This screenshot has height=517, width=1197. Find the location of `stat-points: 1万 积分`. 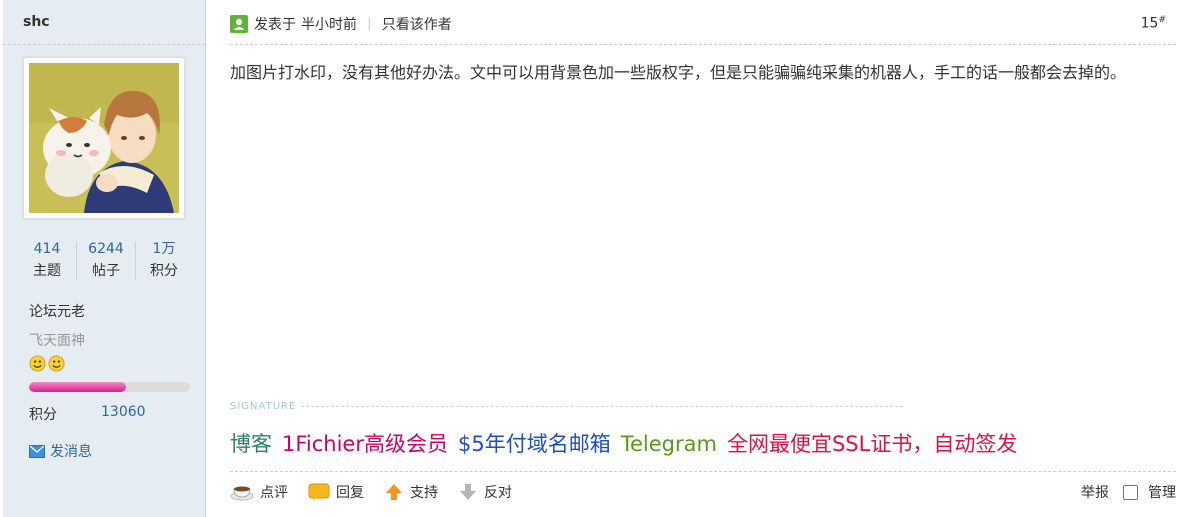

stat-points: 1万 积分 is located at coordinates (164, 260).